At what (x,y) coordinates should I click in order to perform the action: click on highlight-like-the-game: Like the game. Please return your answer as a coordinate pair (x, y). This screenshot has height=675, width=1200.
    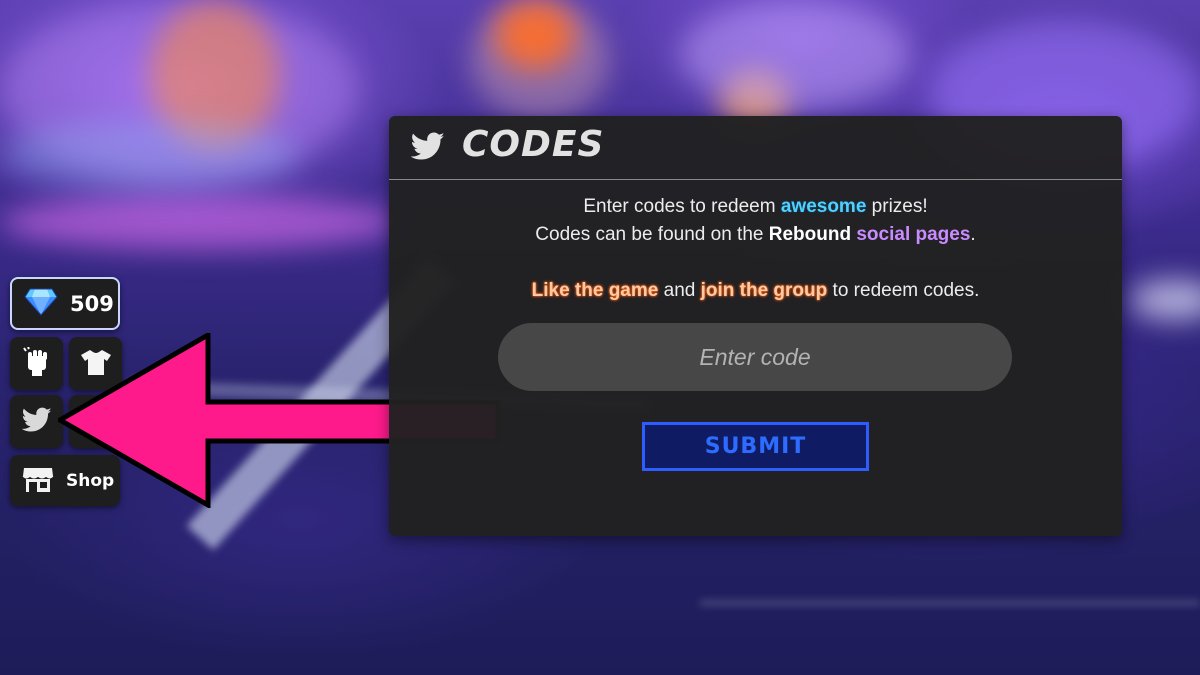
    Looking at the image, I should click on (595, 290).